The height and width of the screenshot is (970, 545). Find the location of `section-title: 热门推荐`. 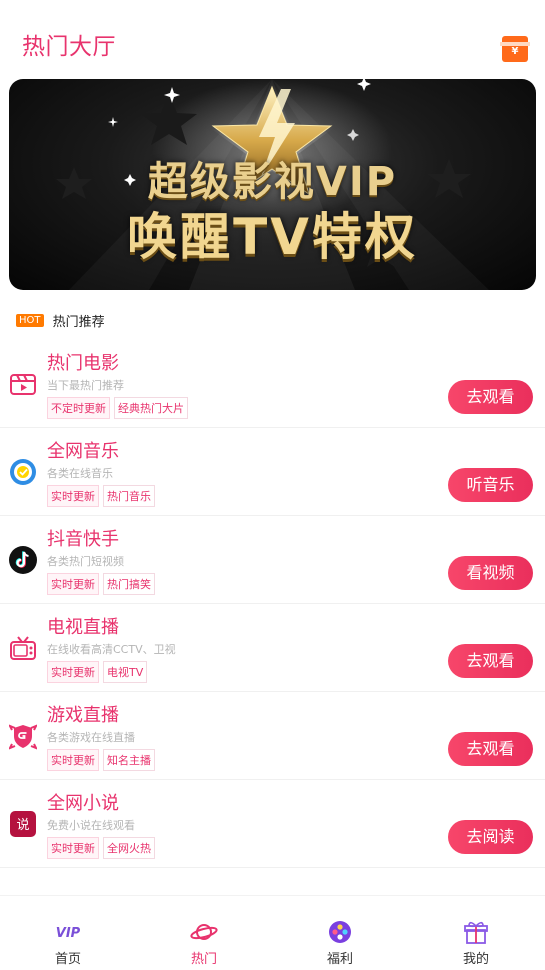

section-title: 热门推荐 is located at coordinates (78, 322).